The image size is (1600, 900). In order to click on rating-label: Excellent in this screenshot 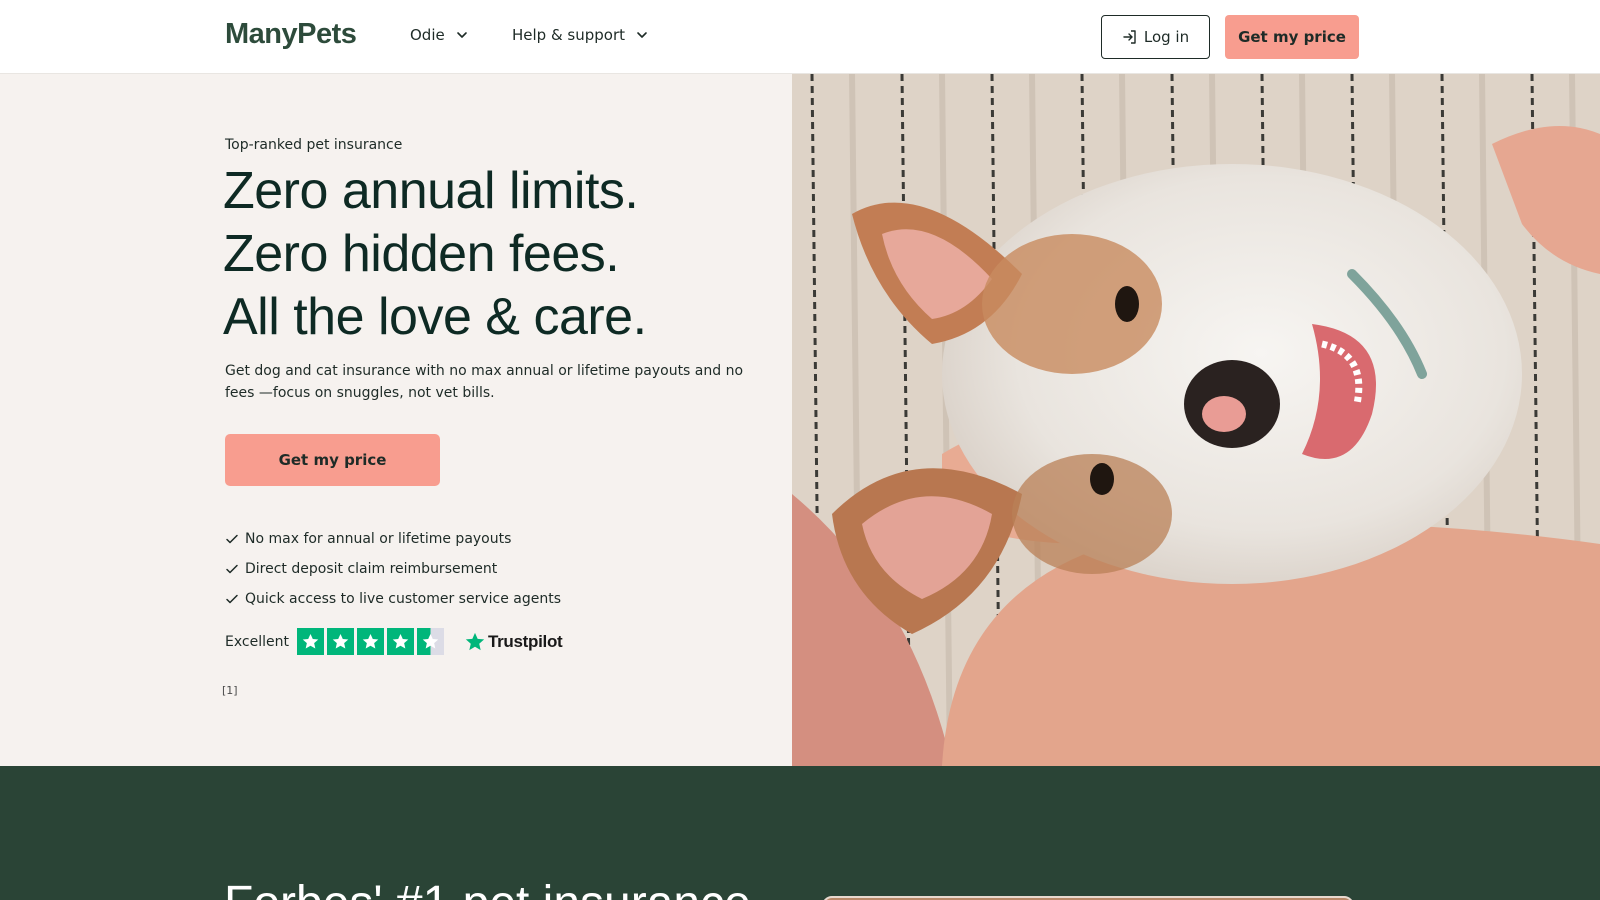, I will do `click(257, 641)`.